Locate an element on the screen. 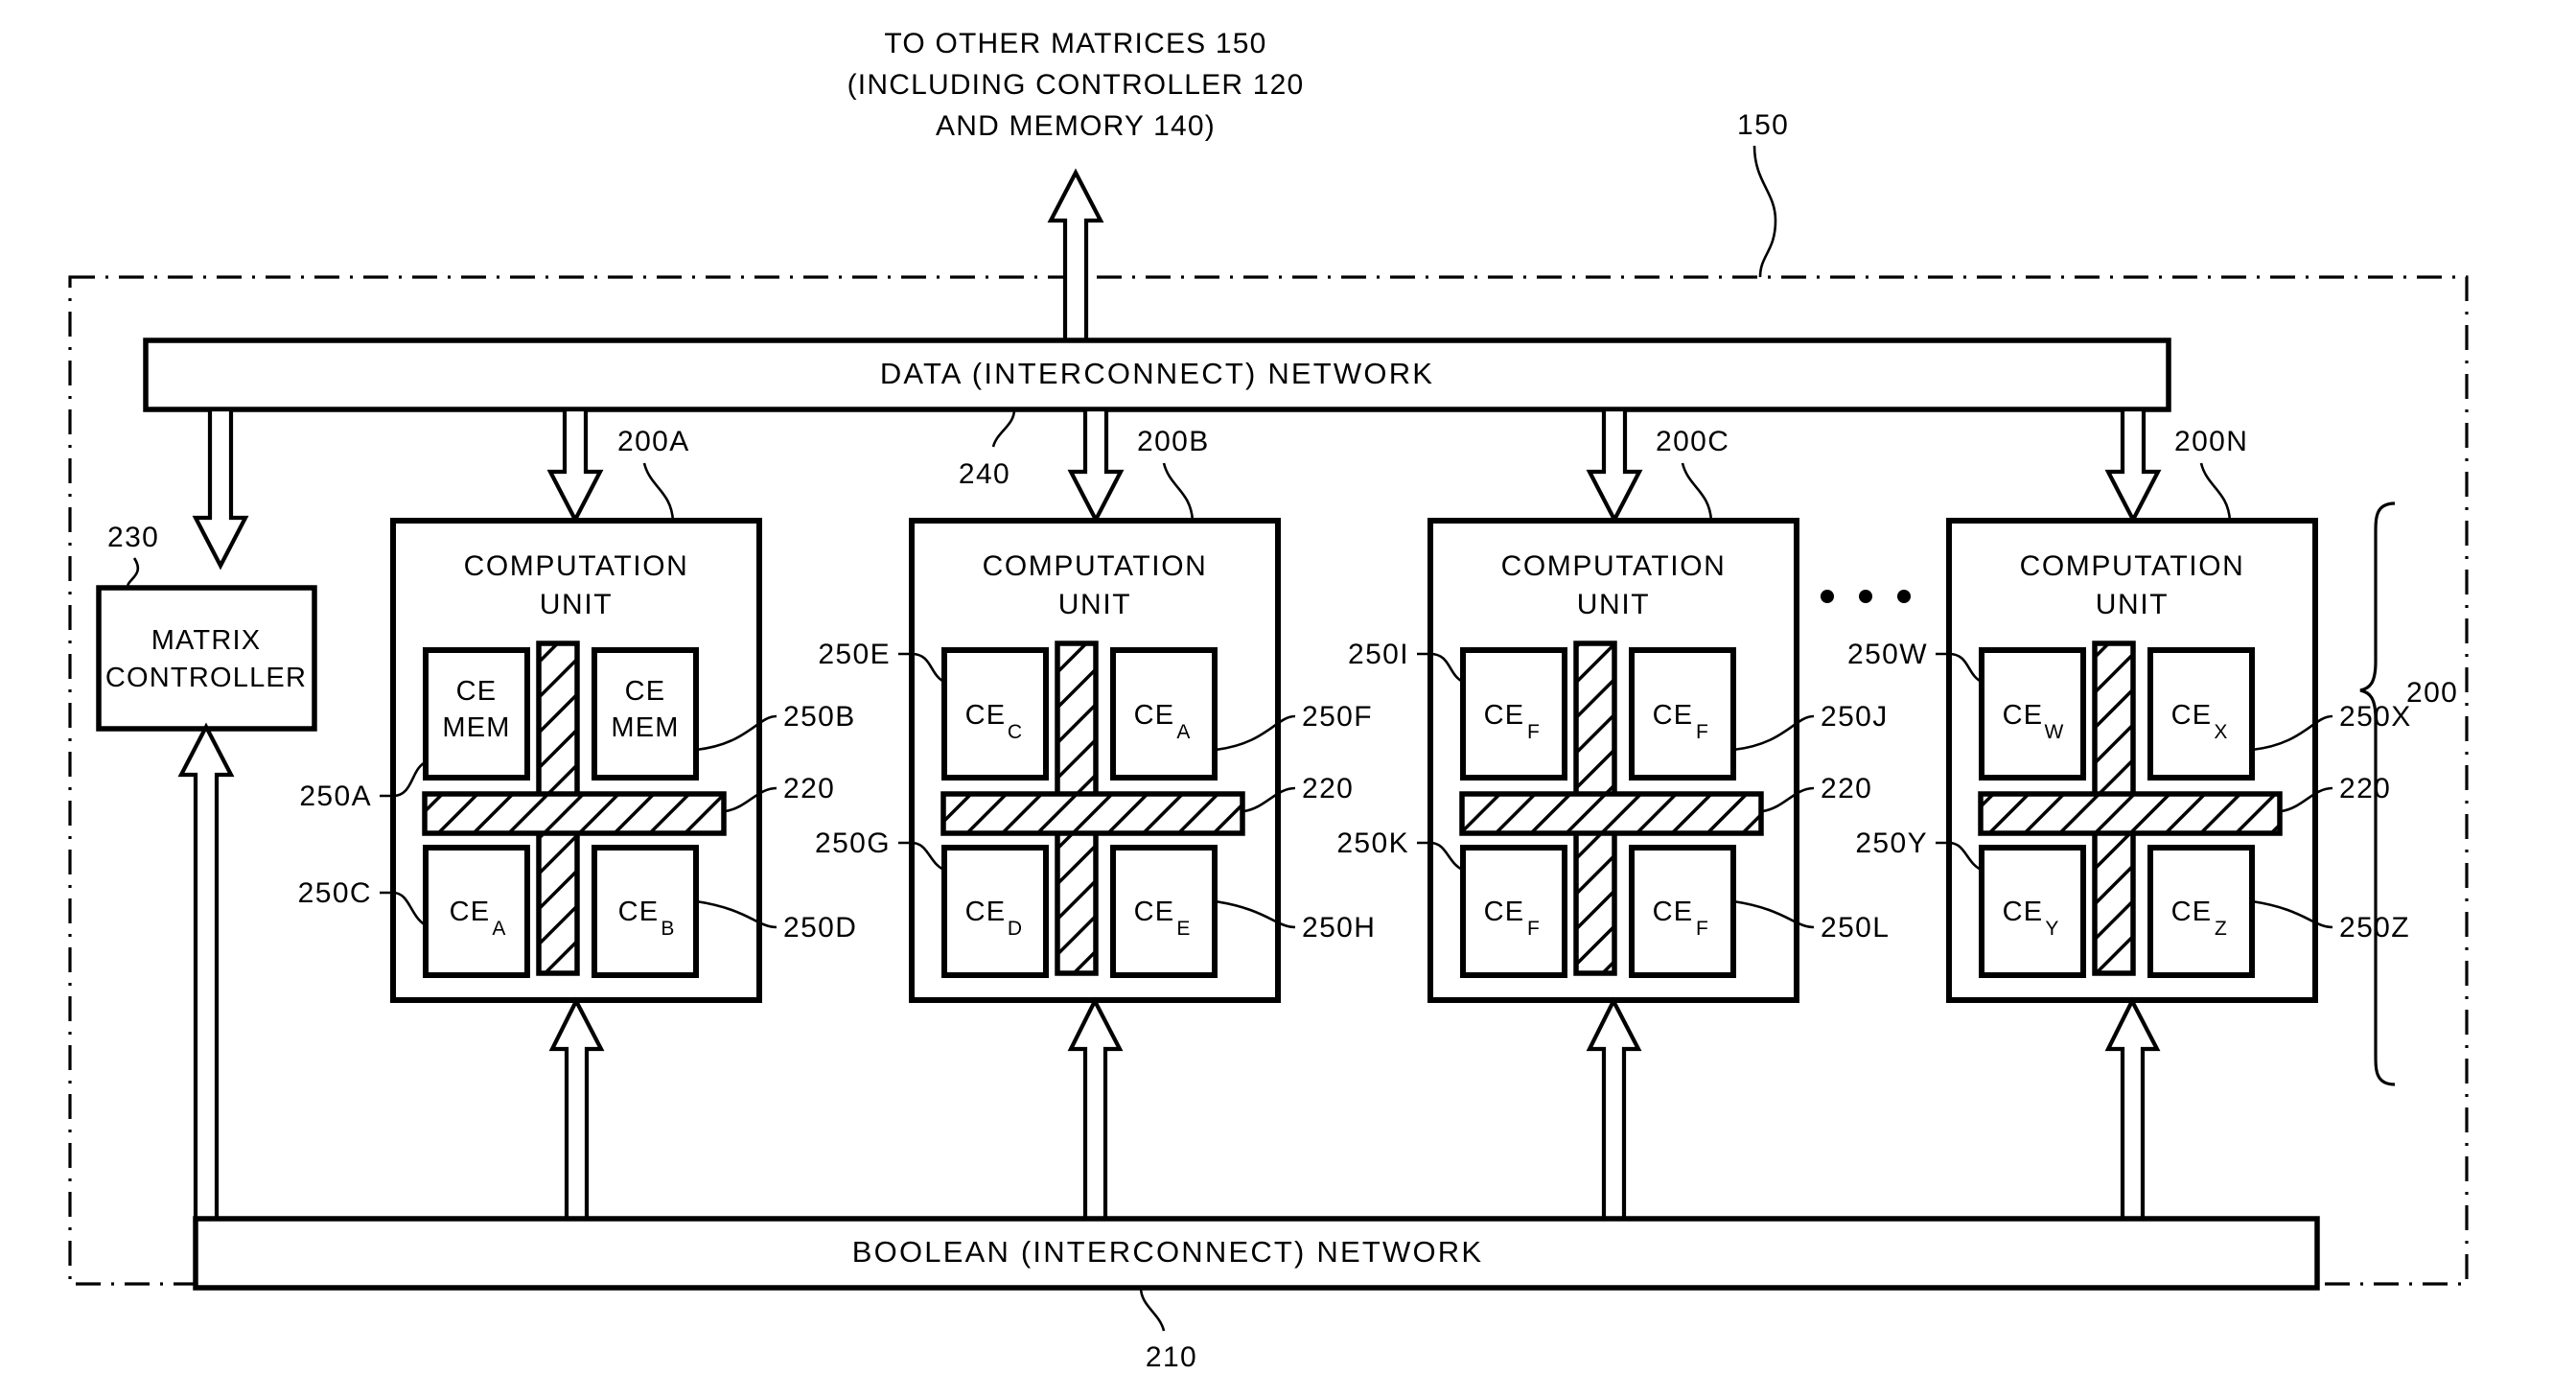 This screenshot has width=2576, height=1375. data-network-label: DATA (INTERCONNECT) NETWORK is located at coordinates (1157, 374).